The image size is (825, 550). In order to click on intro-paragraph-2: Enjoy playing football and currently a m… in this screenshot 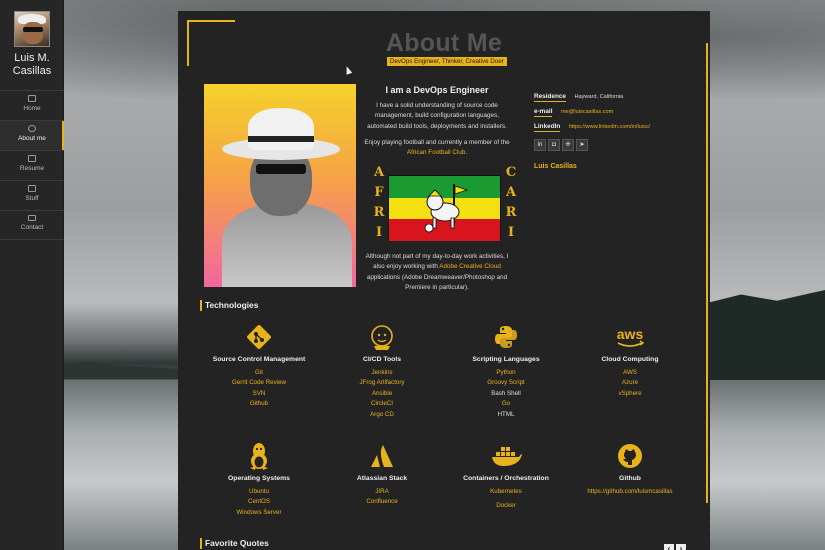, I will do `click(437, 148)`.